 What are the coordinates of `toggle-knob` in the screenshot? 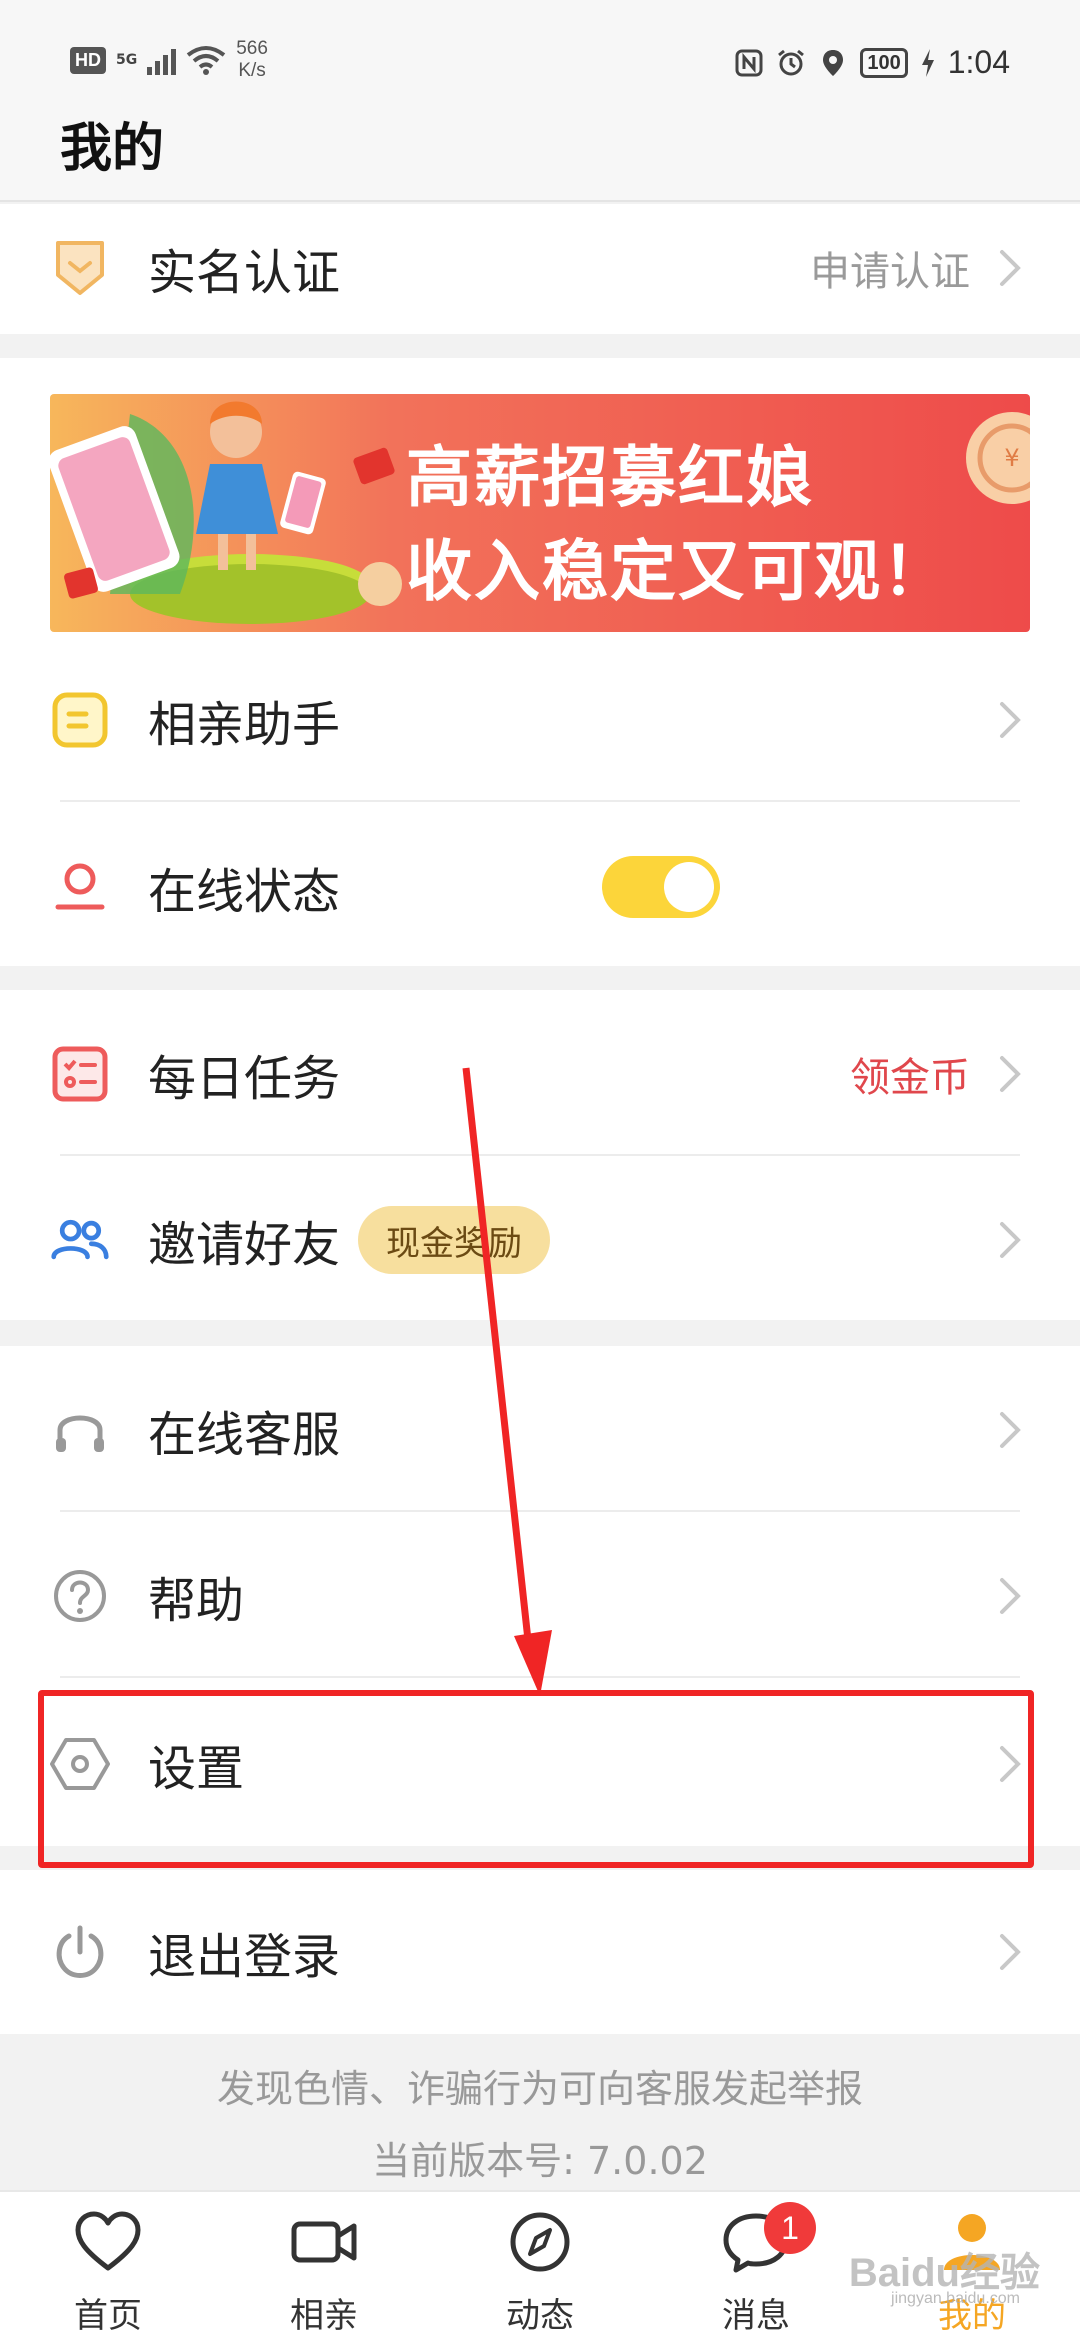 It's located at (689, 887).